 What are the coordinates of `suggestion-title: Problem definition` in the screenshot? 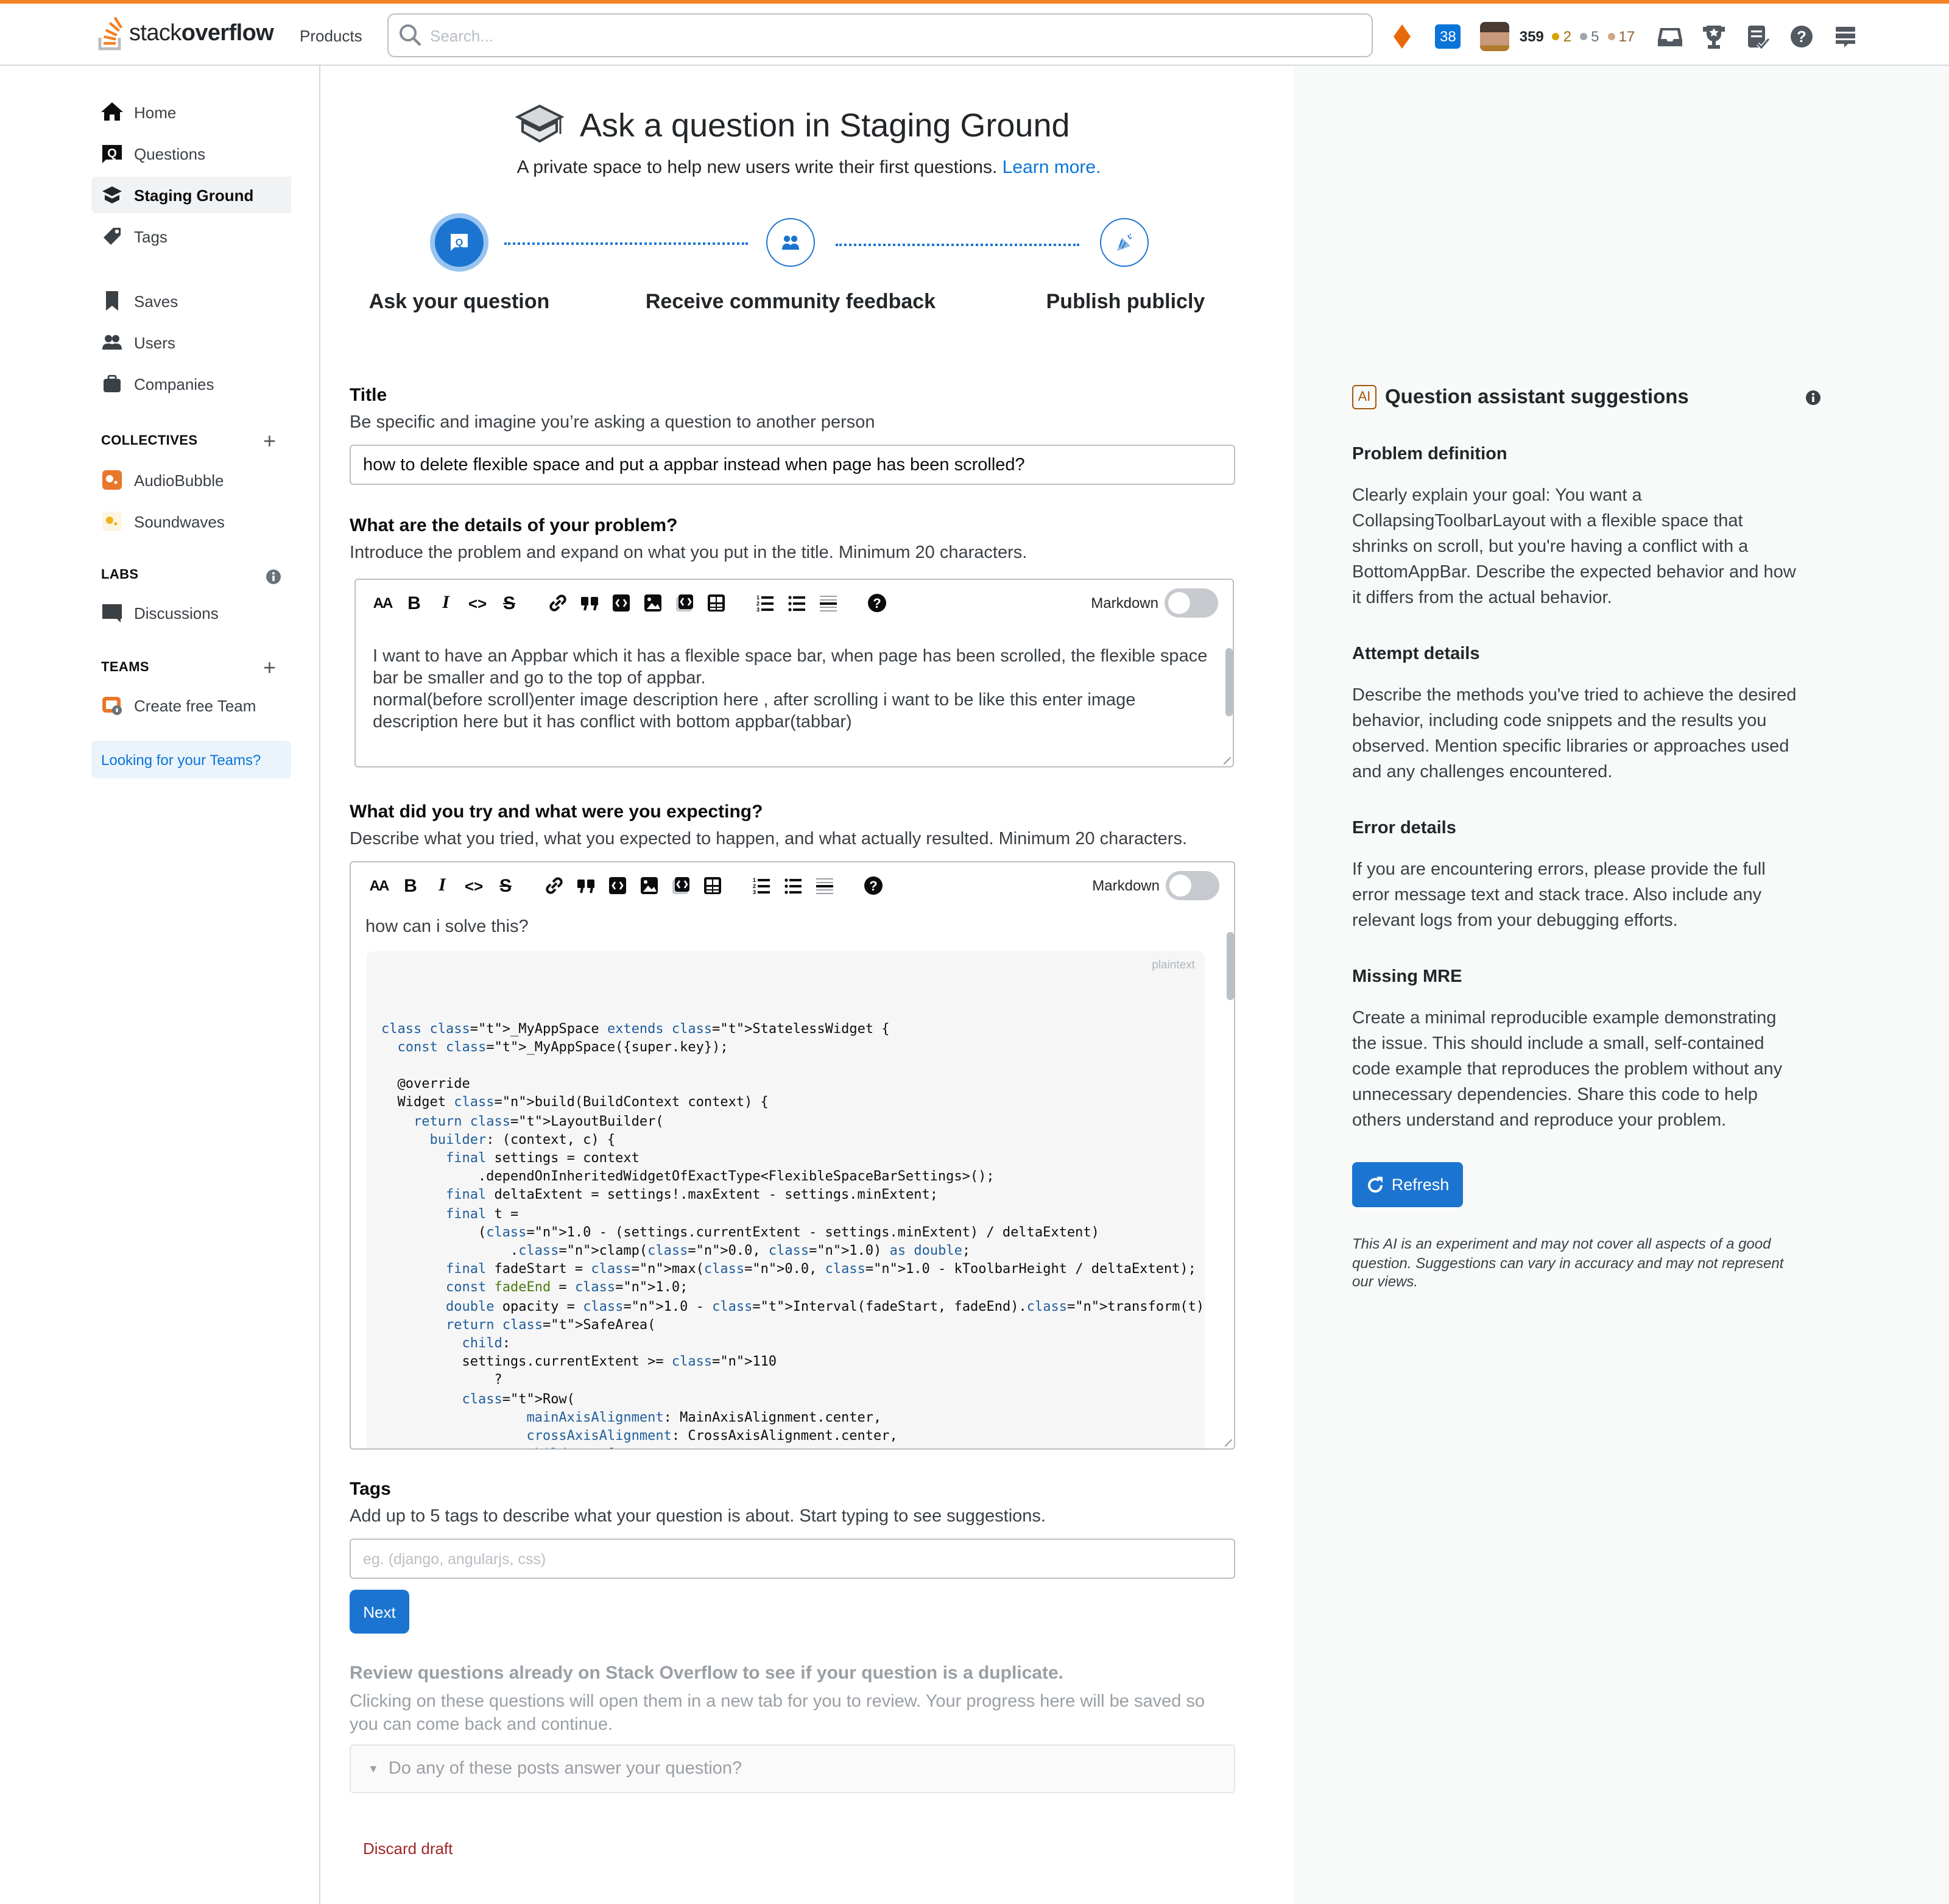 It's located at (1429, 454).